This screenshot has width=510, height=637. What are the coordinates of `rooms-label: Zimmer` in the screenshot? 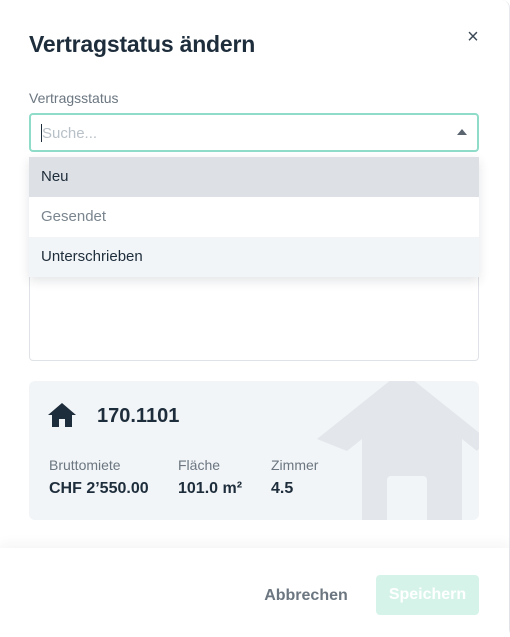 It's located at (295, 465).